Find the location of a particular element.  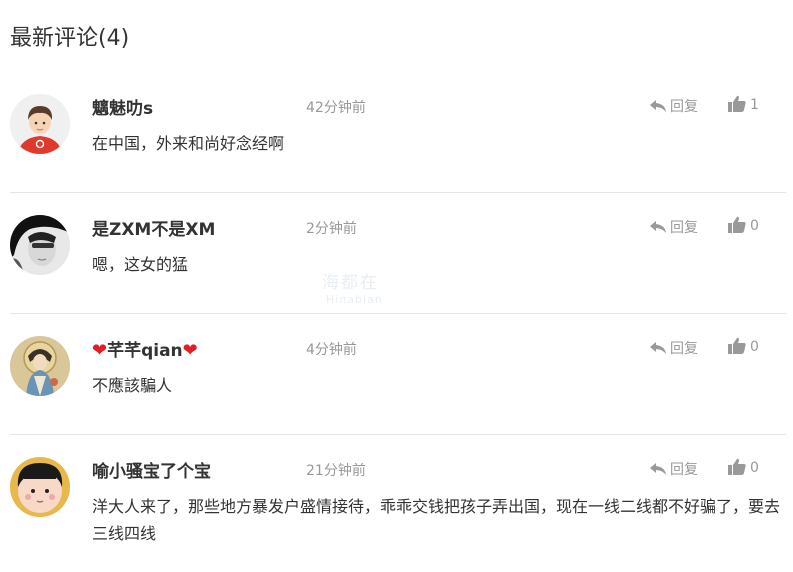

comment-item: 魑魅叻s 42分钟前 回复 1 在中国，外来和尚好念经啊 is located at coordinates (398, 134).